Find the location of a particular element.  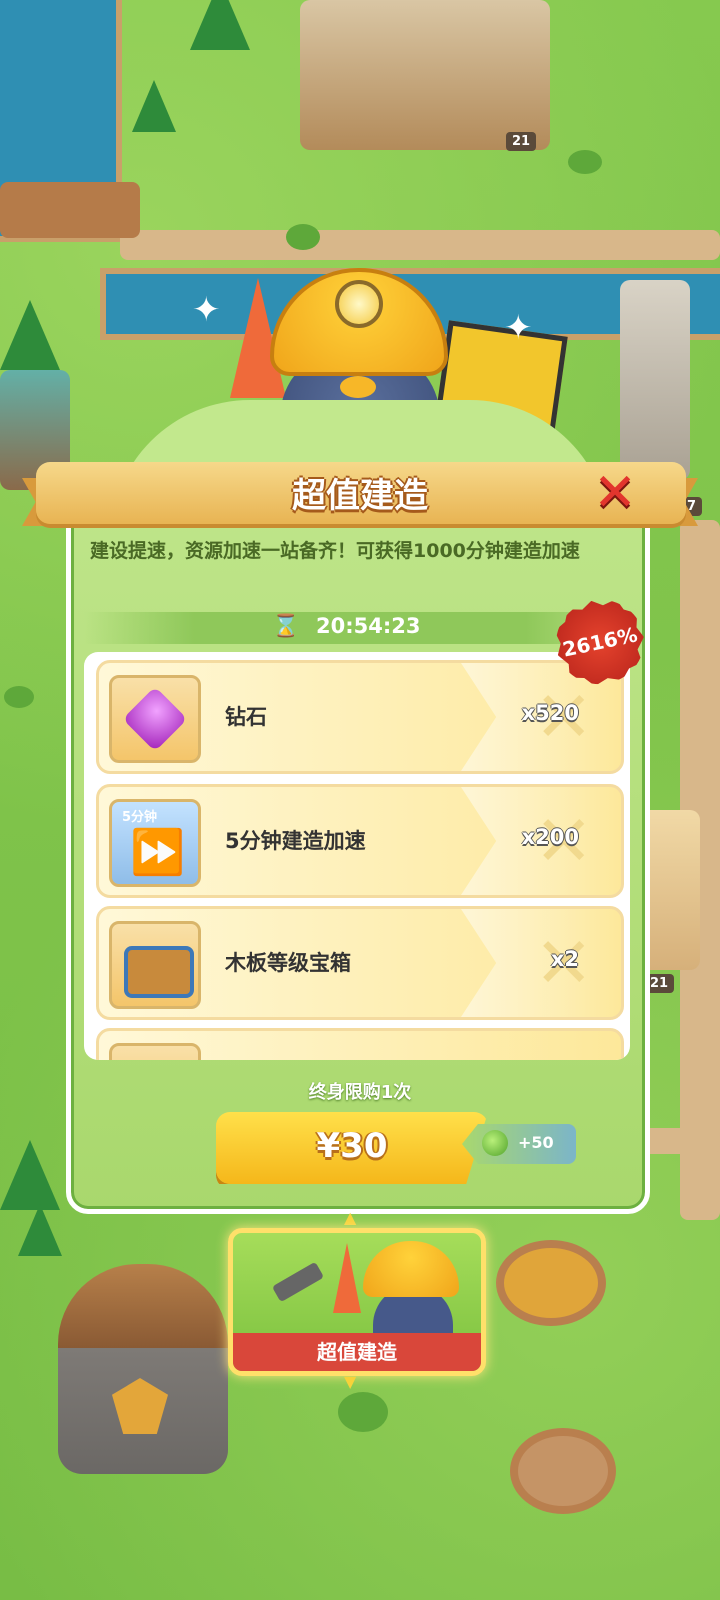

offer-card-label: 超值建造 is located at coordinates (357, 1352).